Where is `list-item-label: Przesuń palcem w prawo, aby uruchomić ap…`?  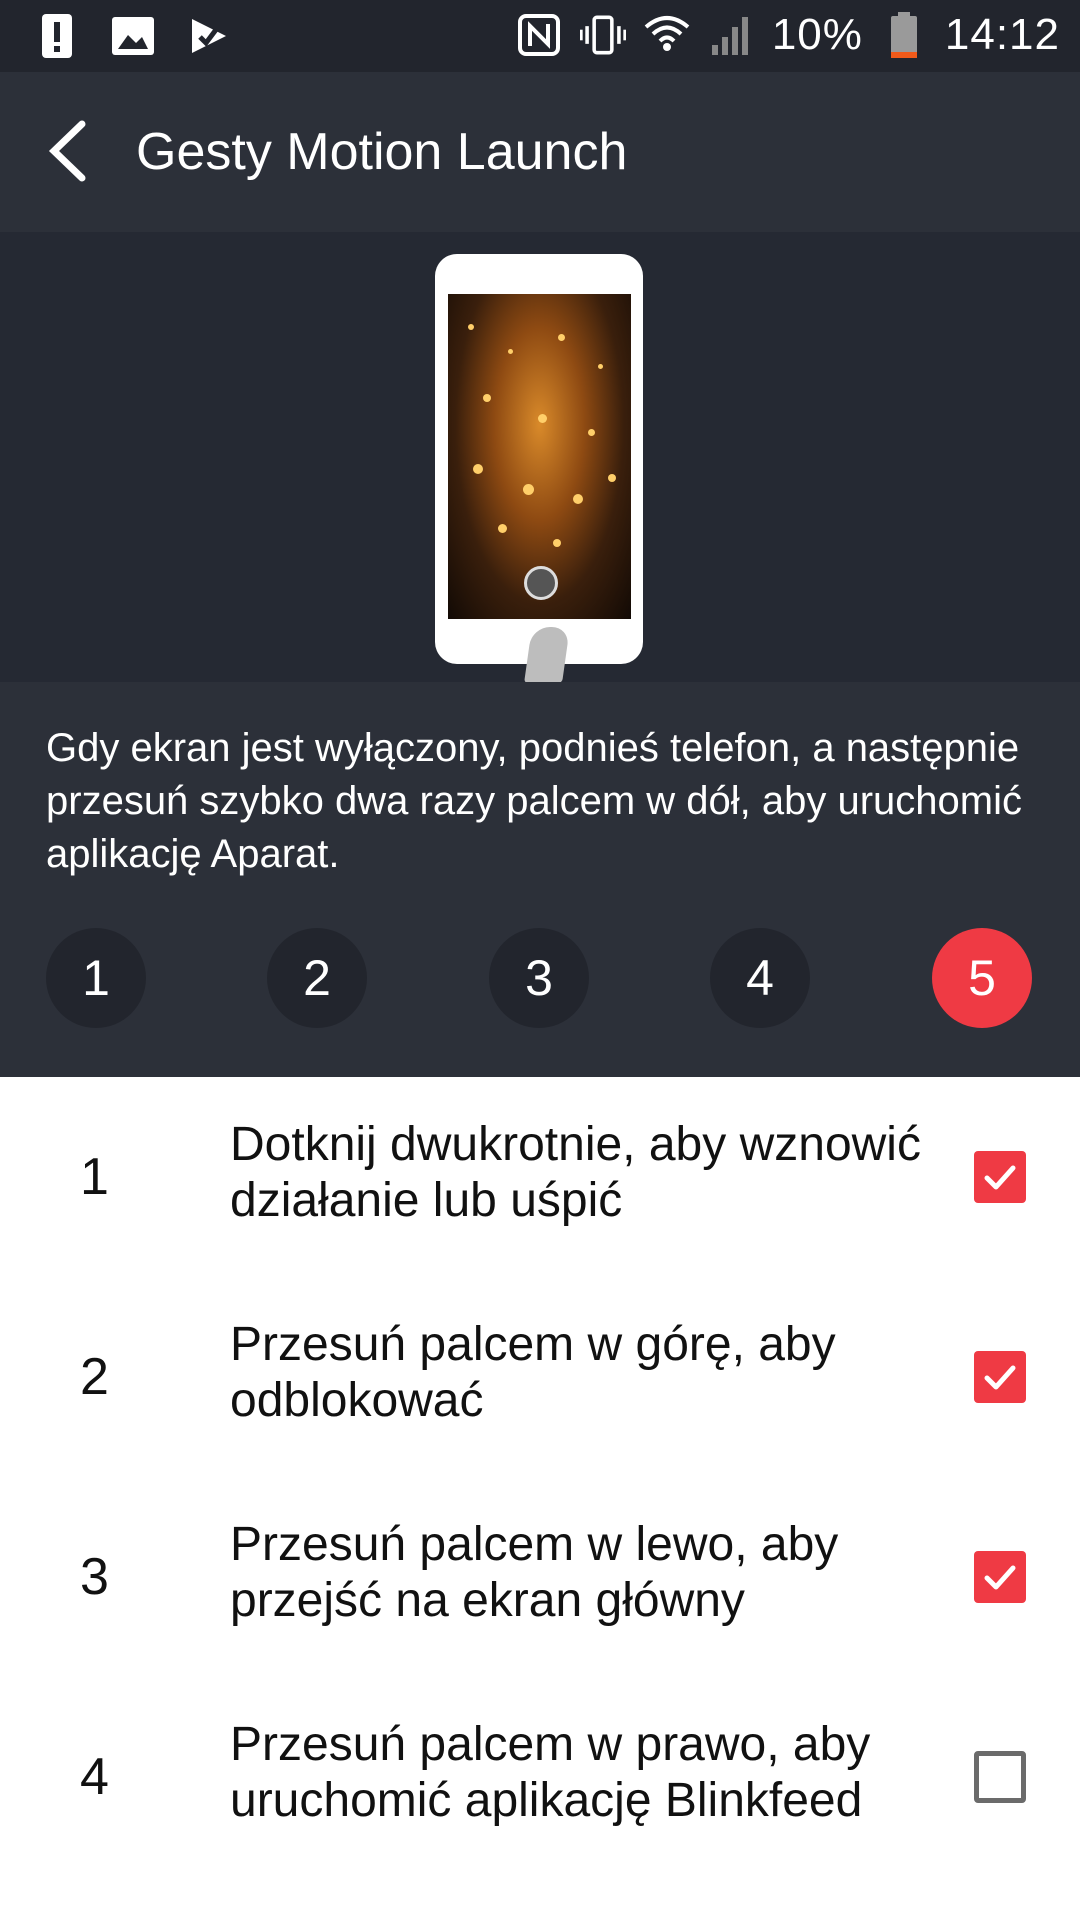
list-item-label: Przesuń palcem w prawo, aby uruchomić ap… is located at coordinates (550, 1772).